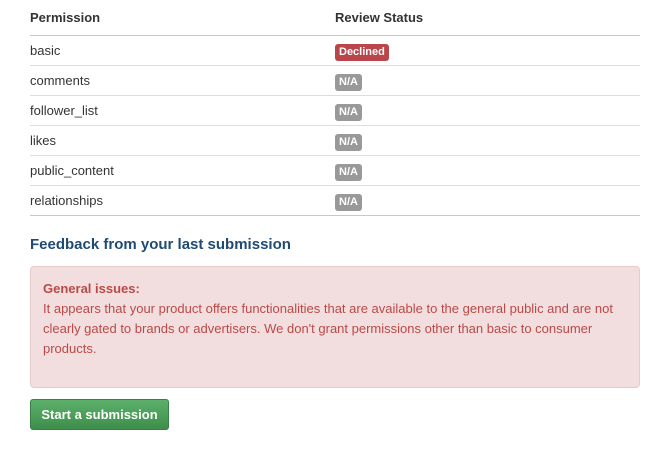 Image resolution: width=658 pixels, height=460 pixels. I want to click on permission-name: comments, so click(182, 80).